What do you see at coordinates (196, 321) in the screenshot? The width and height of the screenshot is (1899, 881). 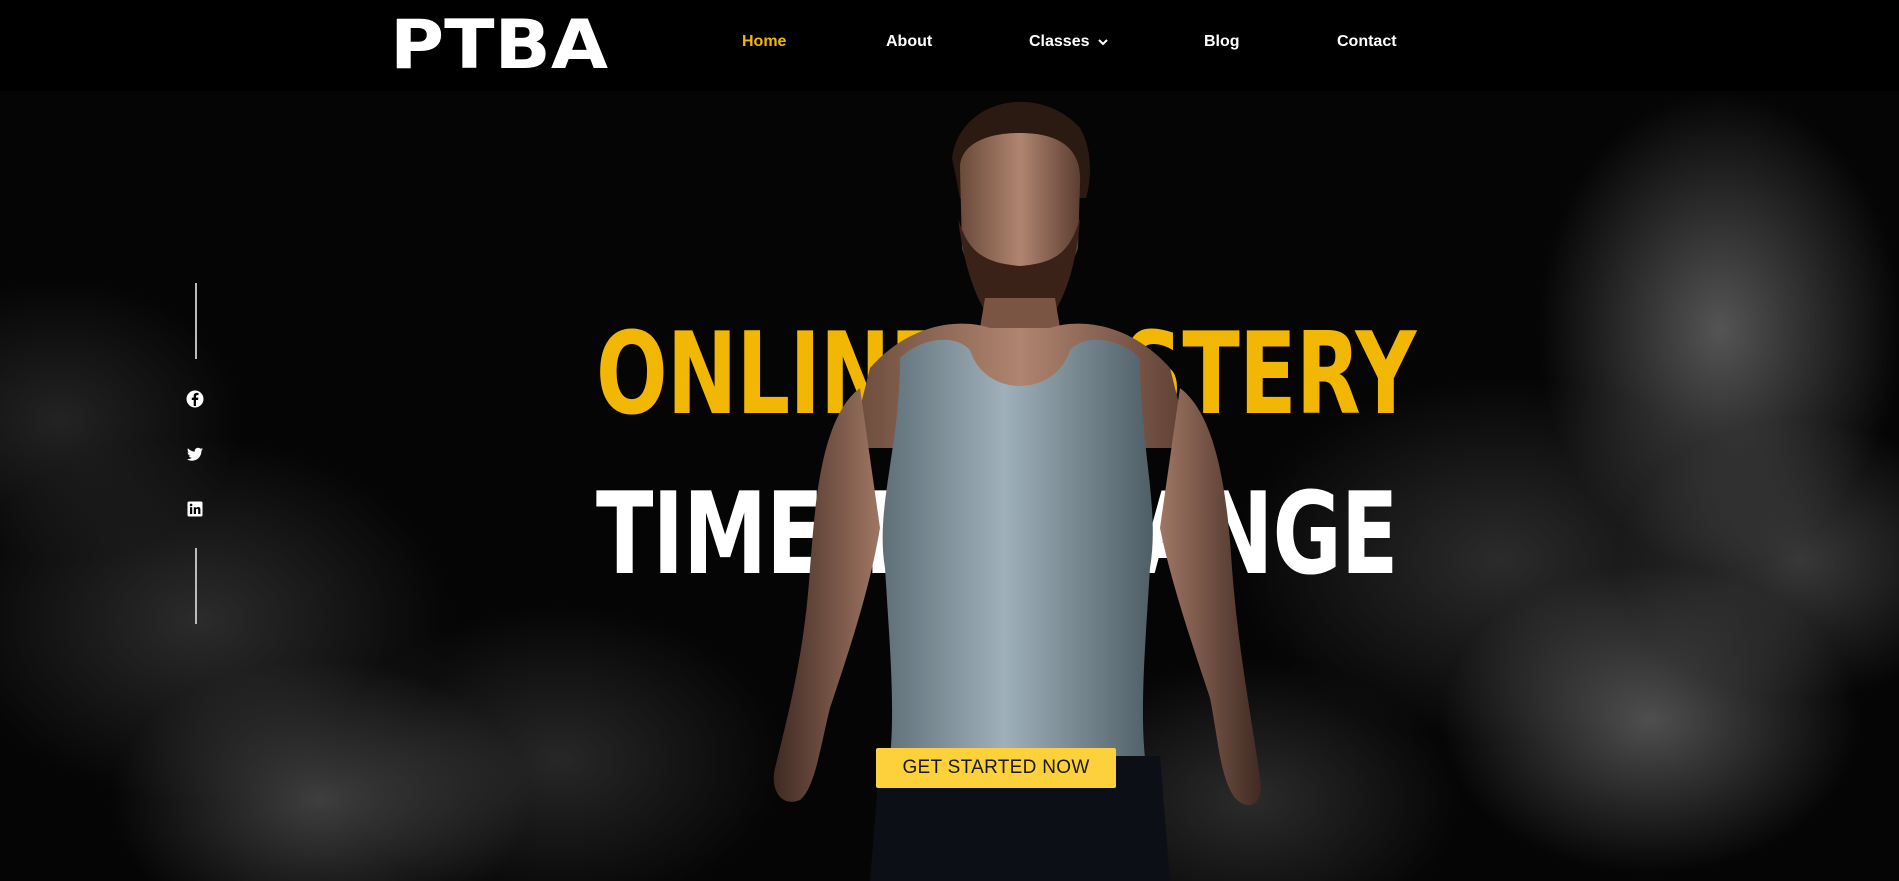 I see `social-divider-top` at bounding box center [196, 321].